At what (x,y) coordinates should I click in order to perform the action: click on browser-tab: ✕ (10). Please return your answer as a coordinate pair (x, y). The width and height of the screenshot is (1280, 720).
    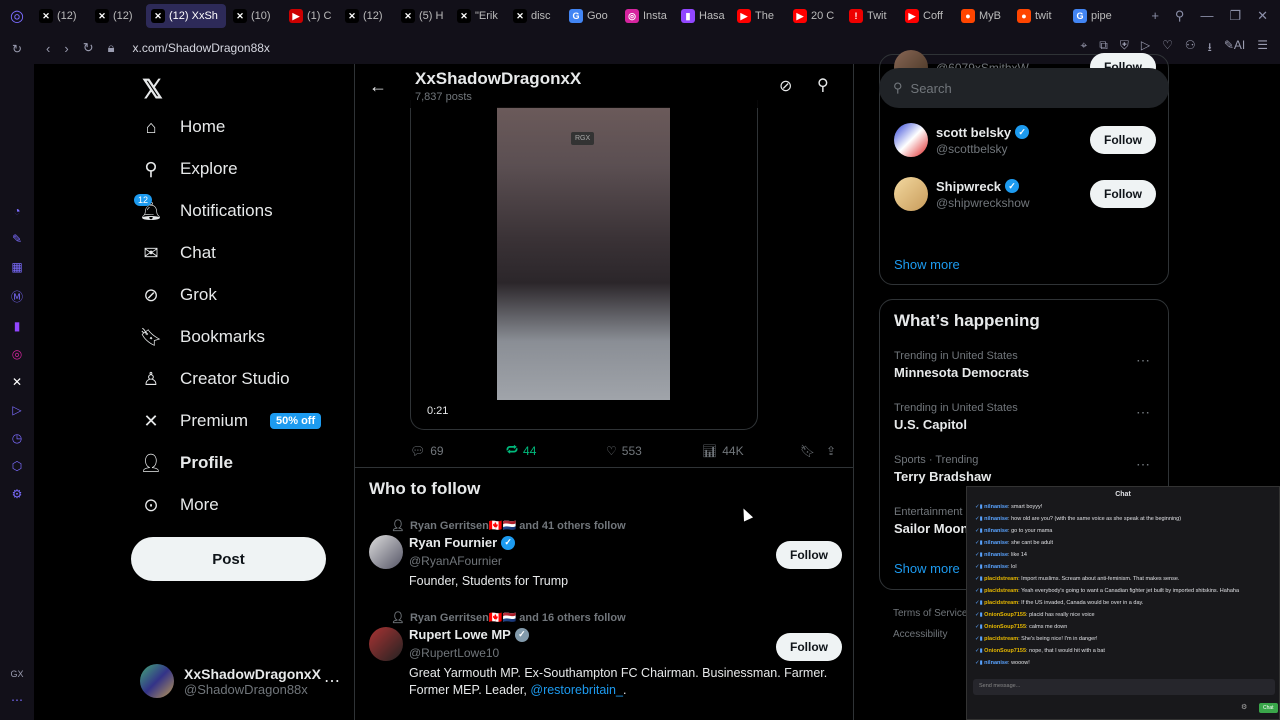
    Looking at the image, I should click on (255, 16).